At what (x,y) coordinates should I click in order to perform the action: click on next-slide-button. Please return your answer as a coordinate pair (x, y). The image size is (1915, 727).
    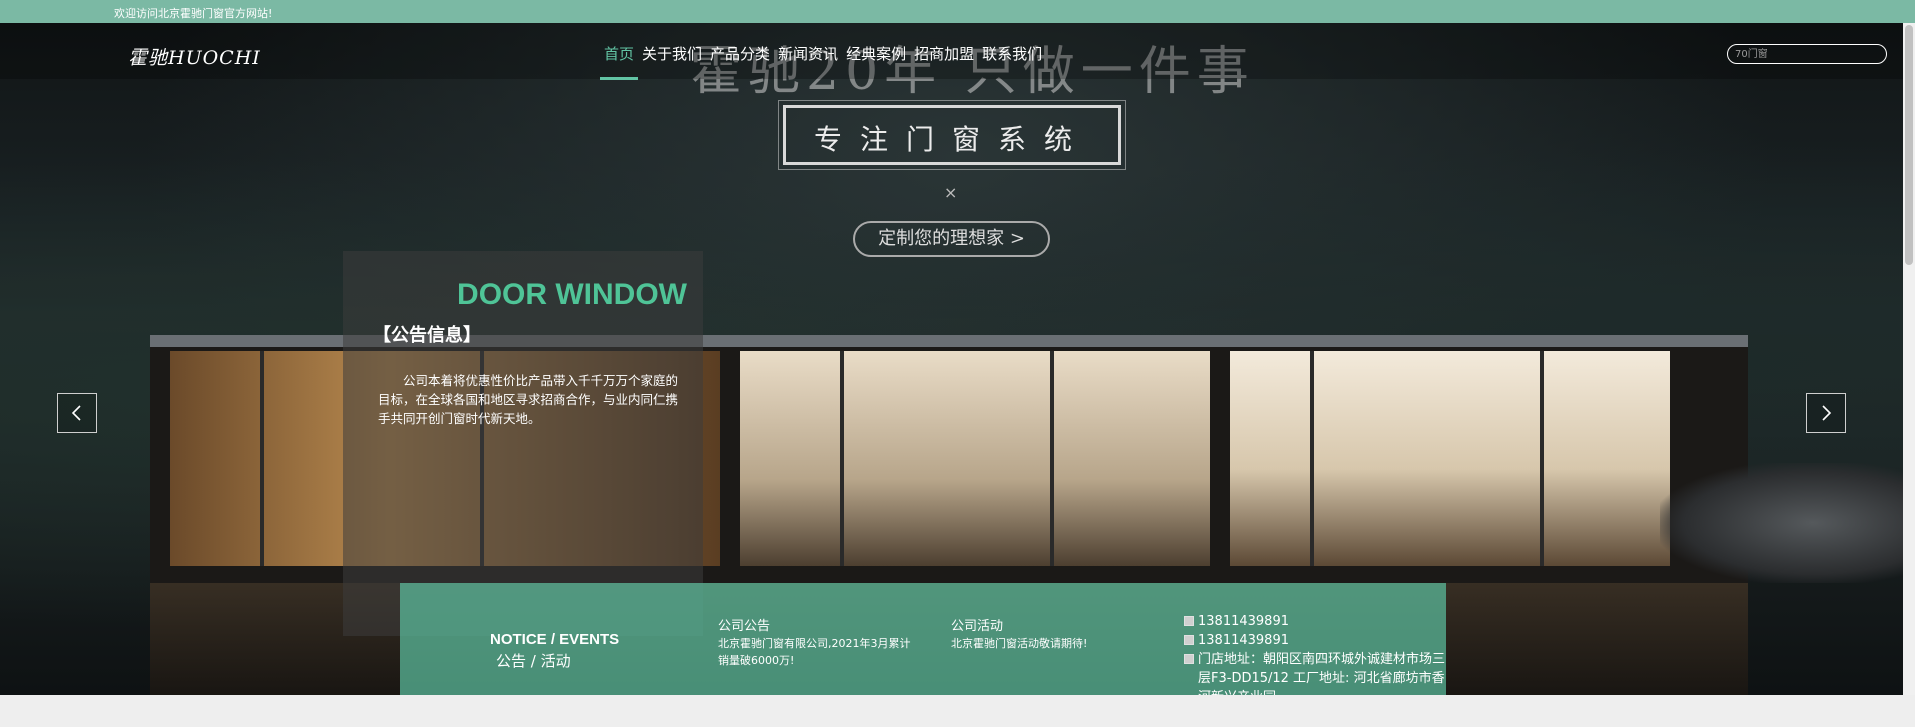
    Looking at the image, I should click on (1826, 413).